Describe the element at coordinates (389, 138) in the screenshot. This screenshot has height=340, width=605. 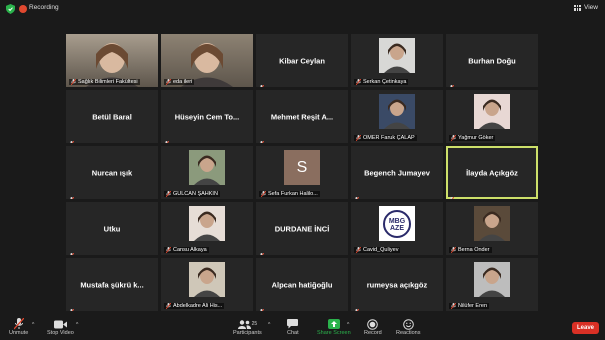
I see `participant-name: ÖMER Faruk ÇALAP` at that location.